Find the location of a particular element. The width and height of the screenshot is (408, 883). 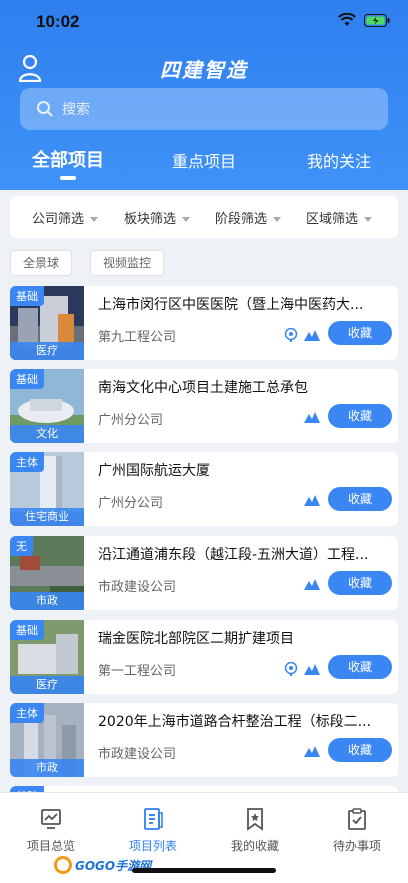

project-card: 基础 文化 南海文化中心项目土建施工总承包 广州分公司 收藏 is located at coordinates (204, 406).